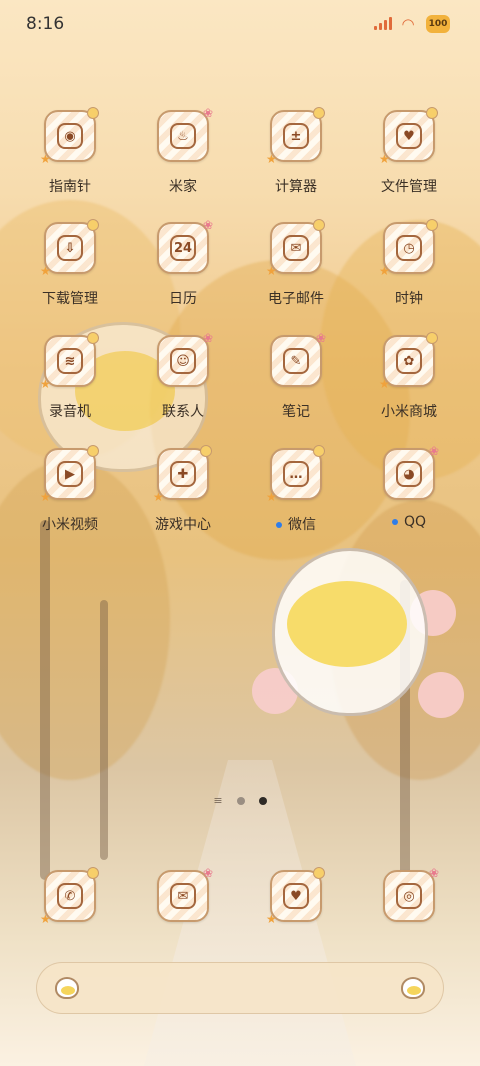 The width and height of the screenshot is (480, 1066). I want to click on camera-icon: ❀ ◎, so click(411, 894).